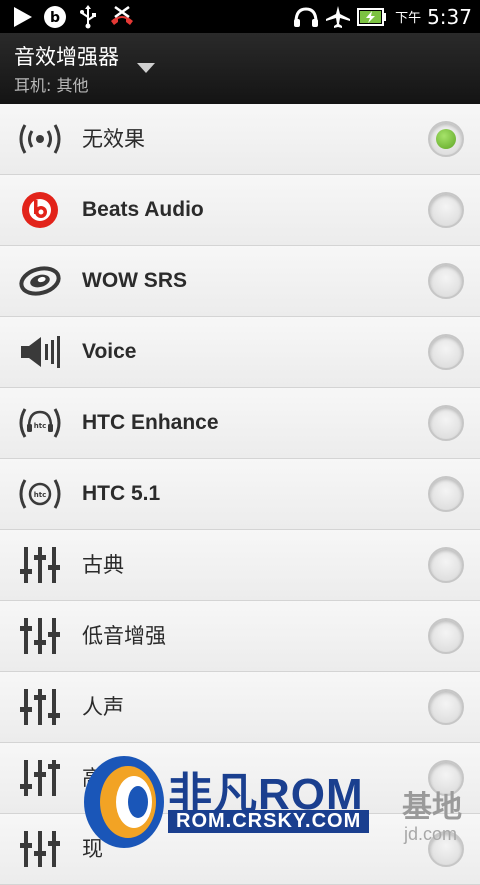 This screenshot has height=885, width=480. What do you see at coordinates (240, 494) in the screenshot?
I see `option-htc-51: htc HTC 5.1` at bounding box center [240, 494].